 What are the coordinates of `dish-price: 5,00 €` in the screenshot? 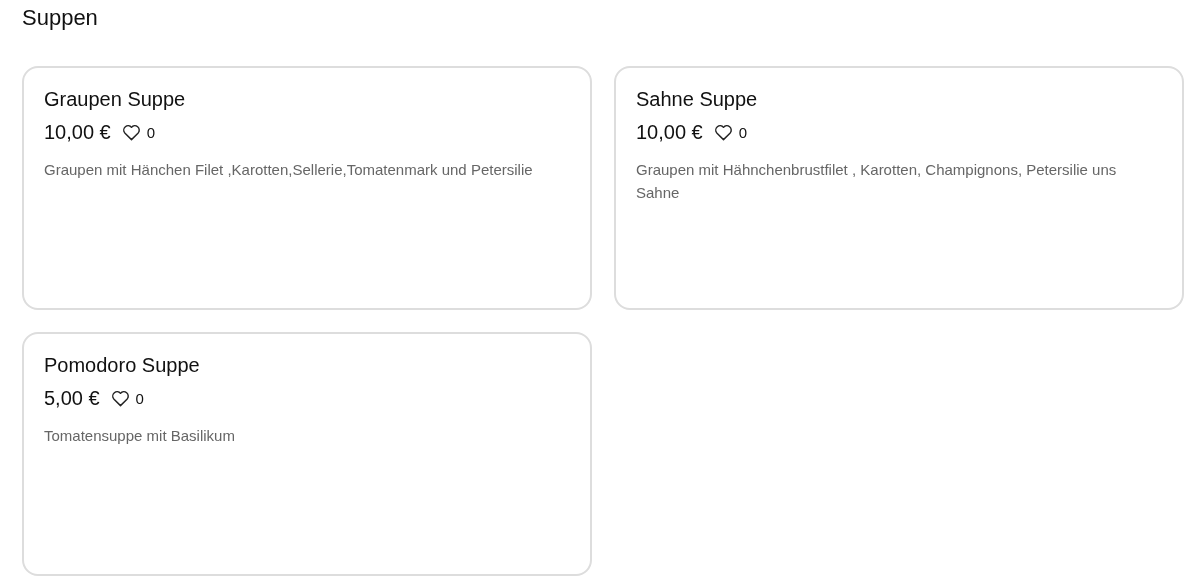 It's located at (72, 398).